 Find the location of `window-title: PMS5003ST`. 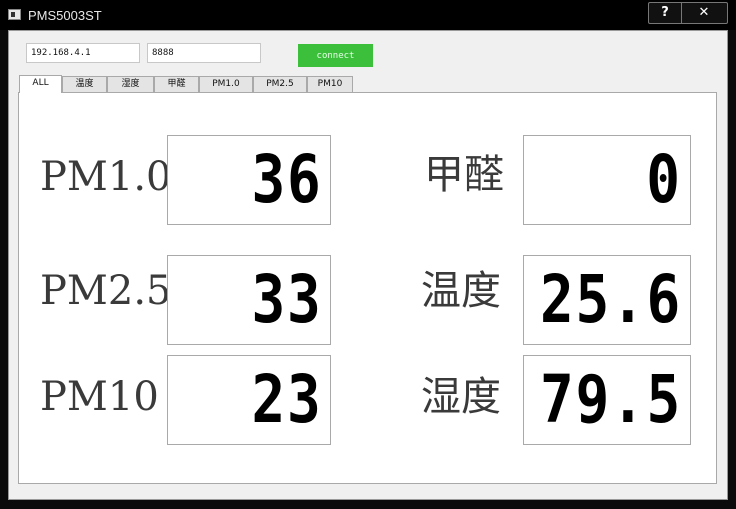

window-title: PMS5003ST is located at coordinates (65, 15).